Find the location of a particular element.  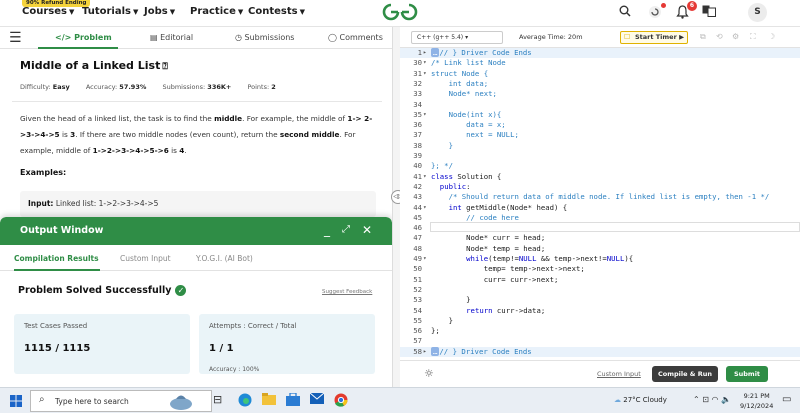

code-line: 47 Node* curr = head; is located at coordinates (600, 238).